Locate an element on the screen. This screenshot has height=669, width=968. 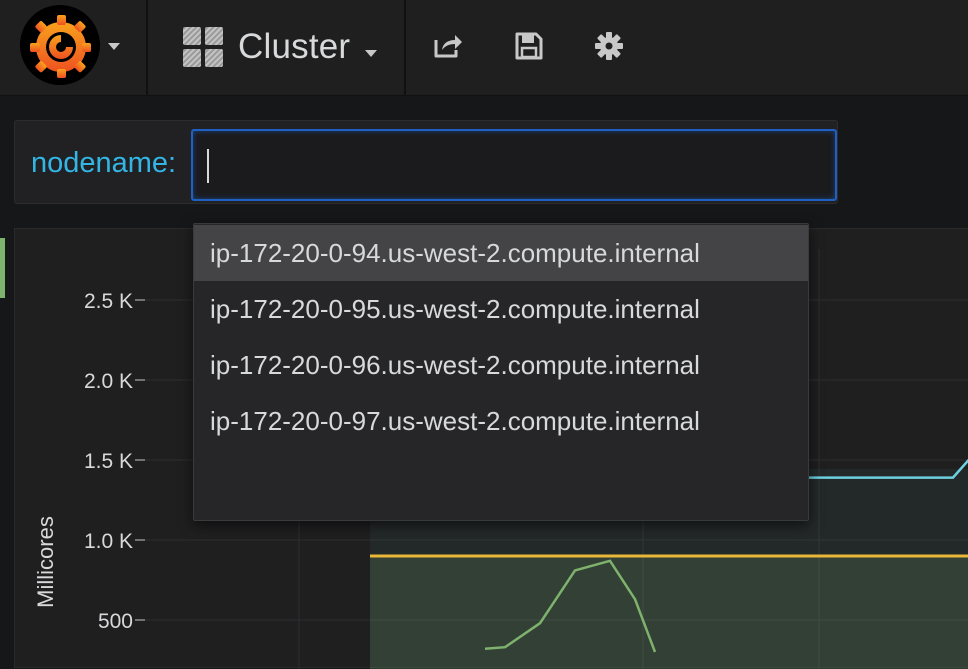
grafana-logo-icon is located at coordinates (60, 45).